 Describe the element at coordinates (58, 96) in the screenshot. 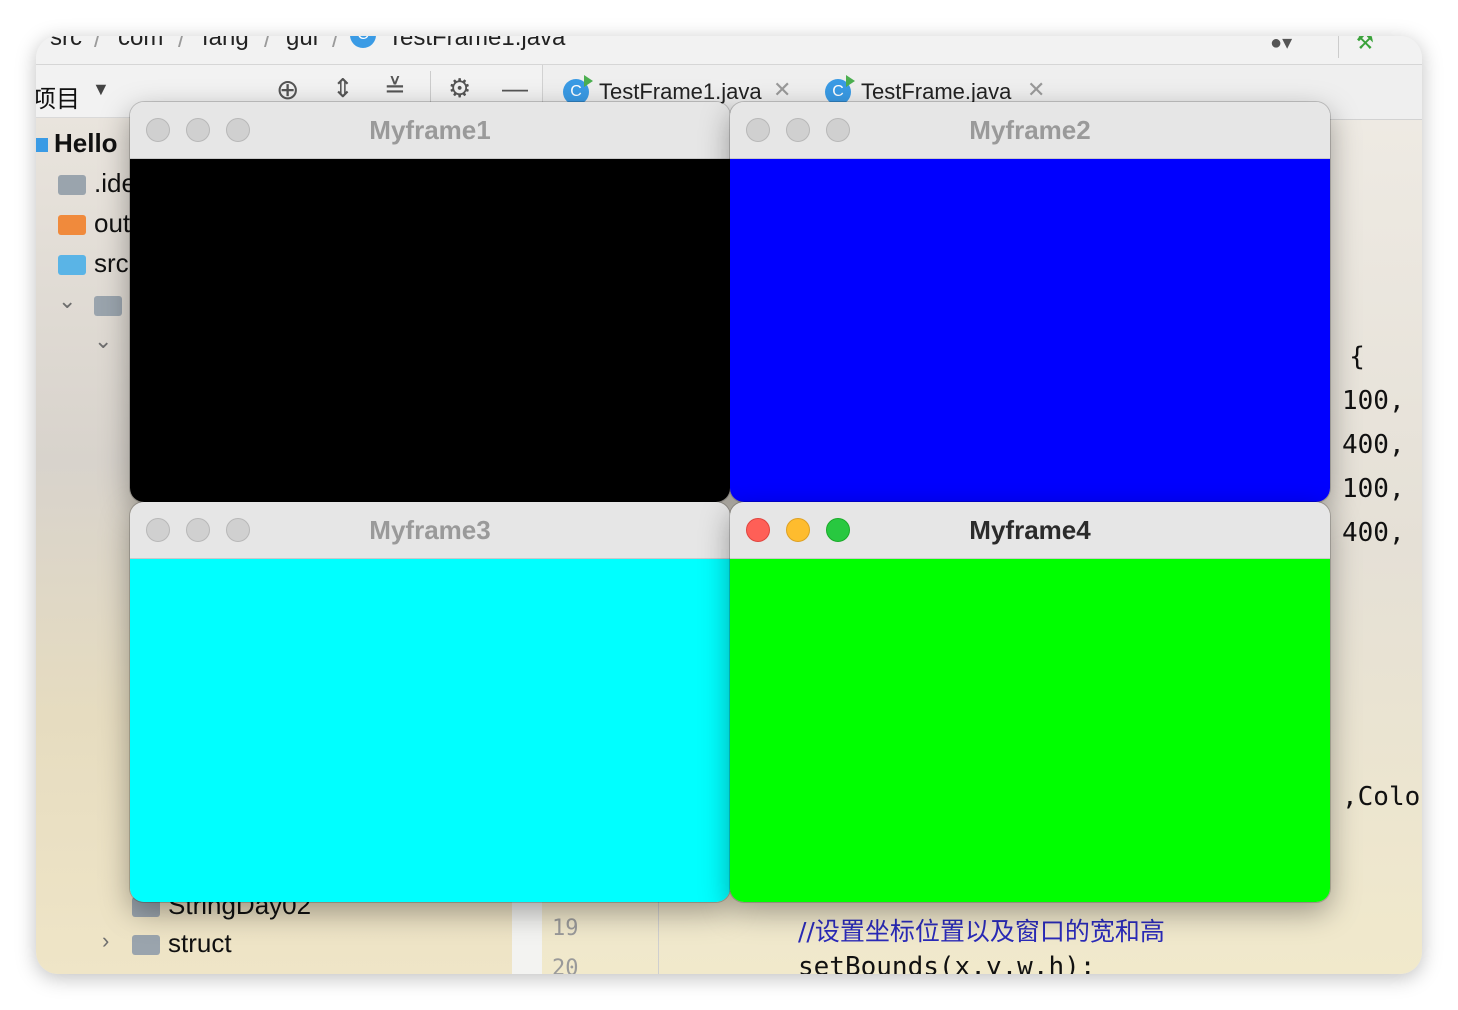

I see `project-view-label: 项目` at that location.